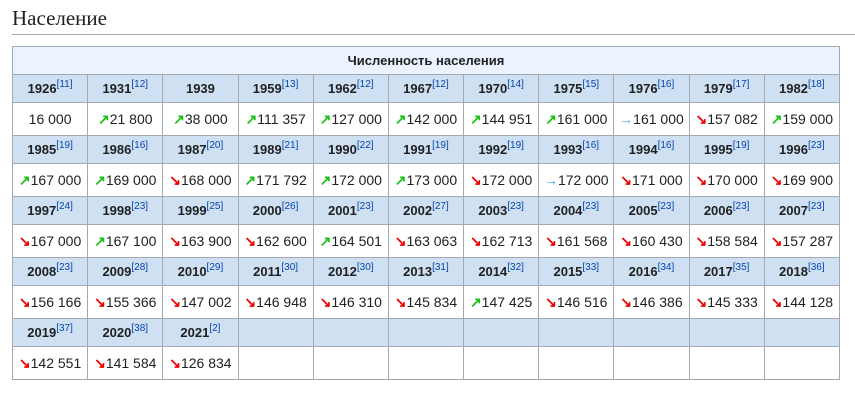  I want to click on year-cell: 1997[24], so click(50, 210).